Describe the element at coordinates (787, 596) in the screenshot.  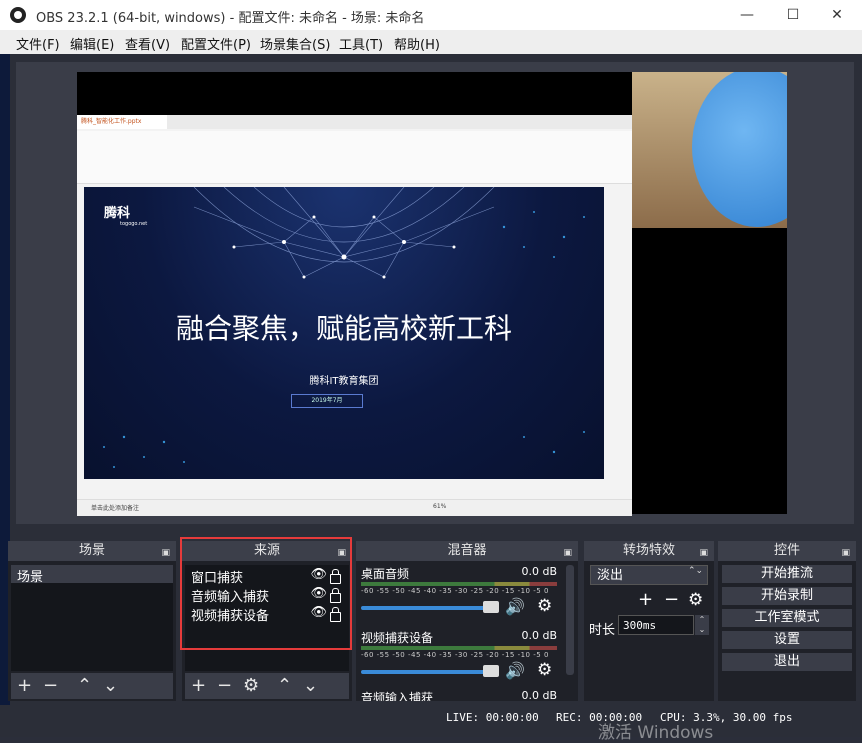
I see `start-recording-button: 开始录制` at that location.